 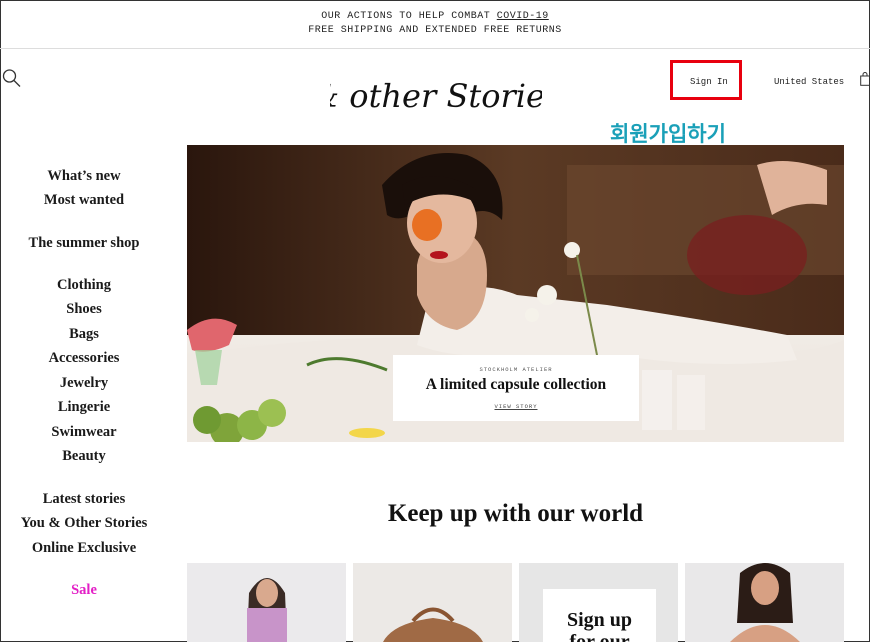 I want to click on sidebar-item-clothing: Clothing, so click(x=84, y=285).